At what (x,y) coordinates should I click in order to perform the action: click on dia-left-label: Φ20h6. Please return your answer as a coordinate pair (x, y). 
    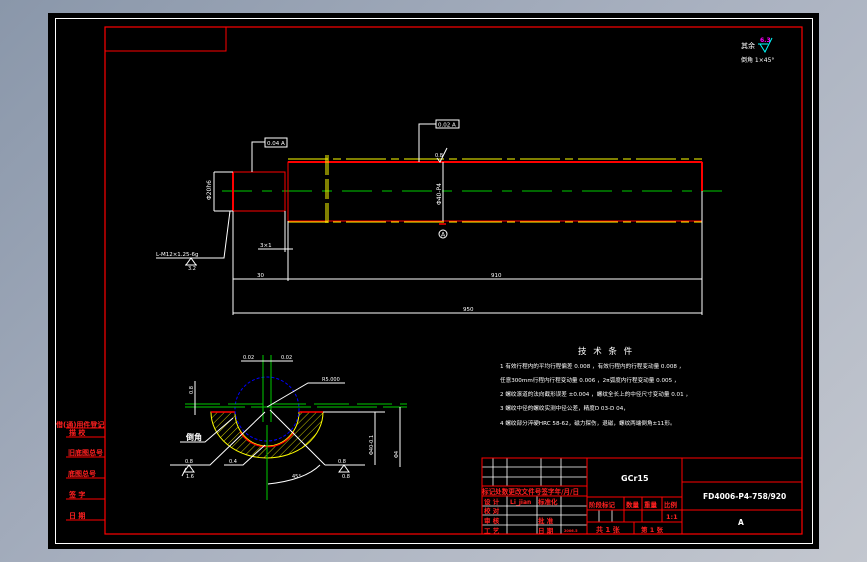
    Looking at the image, I should click on (209, 190).